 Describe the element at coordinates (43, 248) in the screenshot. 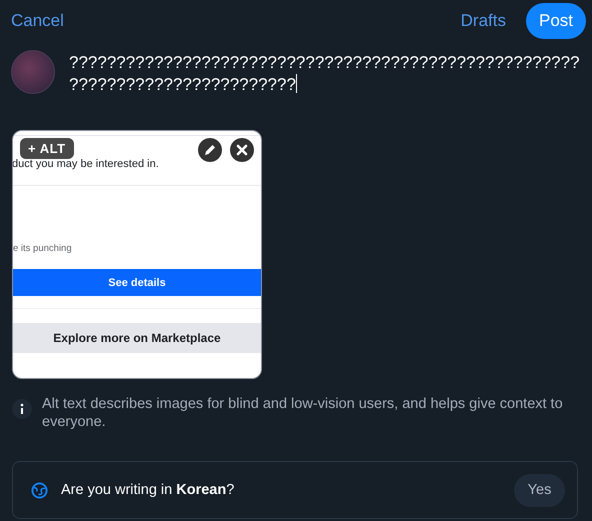

I see `screenshot-text: e its punching` at that location.